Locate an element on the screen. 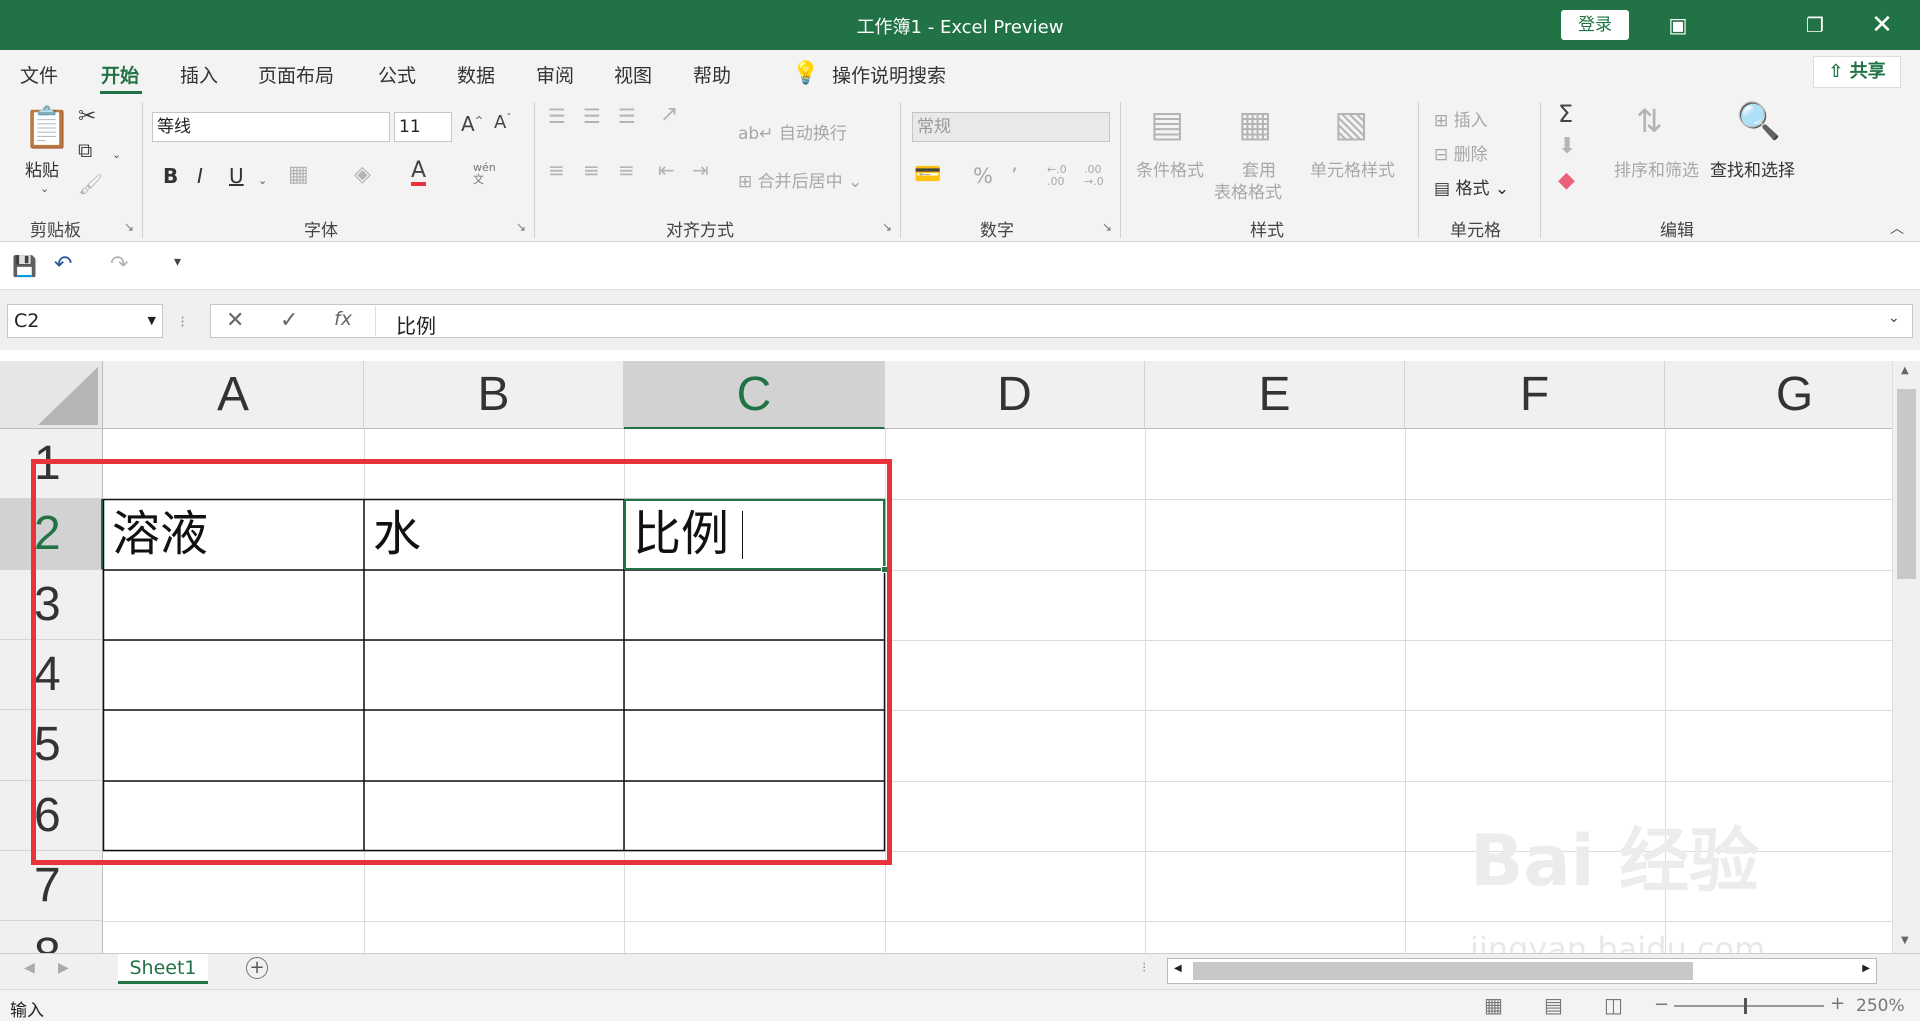 This screenshot has height=1021, width=1920. delete-cells-button: ⊟ 删除 is located at coordinates (1461, 152).